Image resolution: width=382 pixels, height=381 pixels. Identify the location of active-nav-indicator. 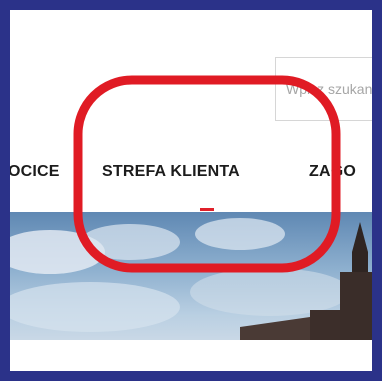
(207, 209).